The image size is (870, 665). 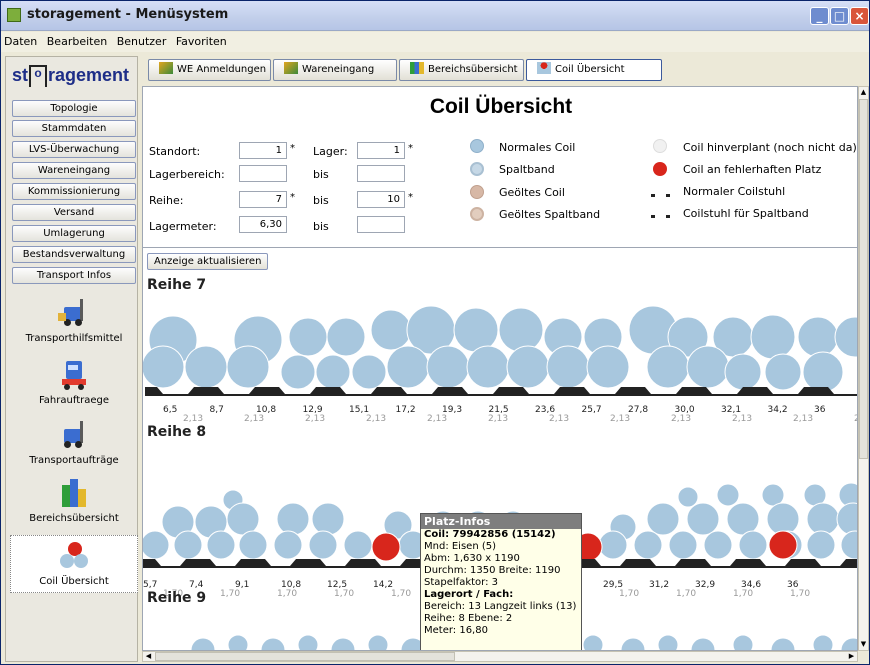 I want to click on reihe-to-input: 10, so click(x=381, y=199).